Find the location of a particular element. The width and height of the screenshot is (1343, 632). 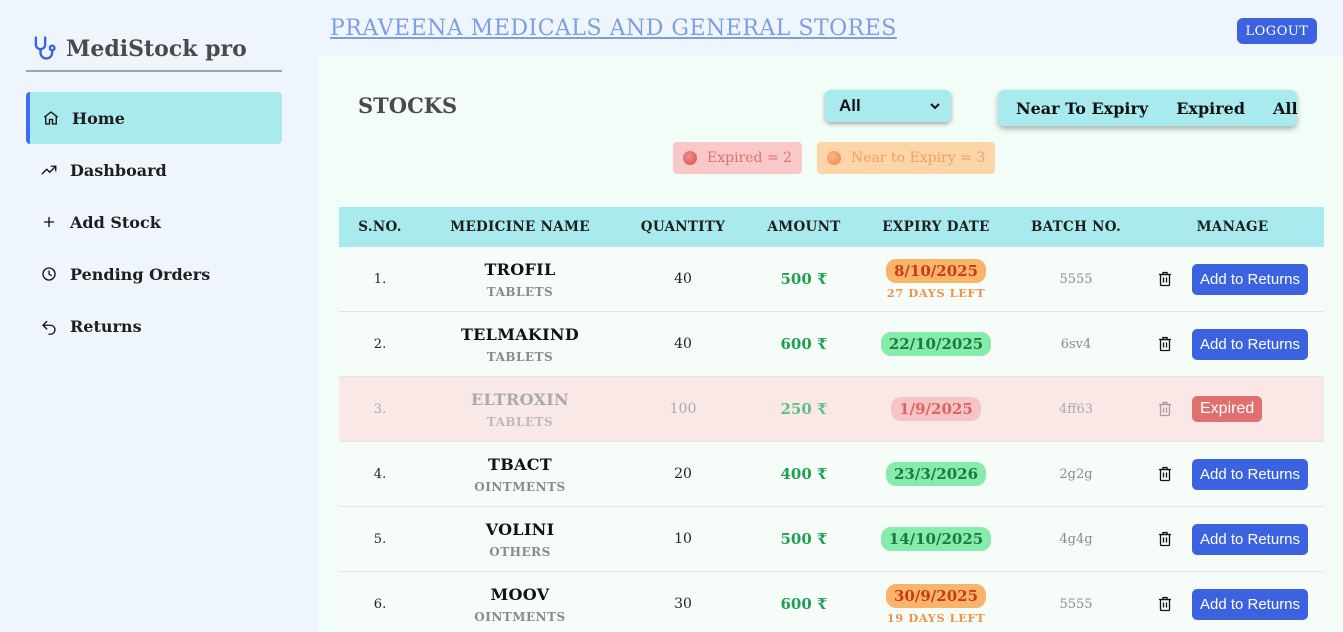

cell-amount: 500 ₹ is located at coordinates (804, 539).